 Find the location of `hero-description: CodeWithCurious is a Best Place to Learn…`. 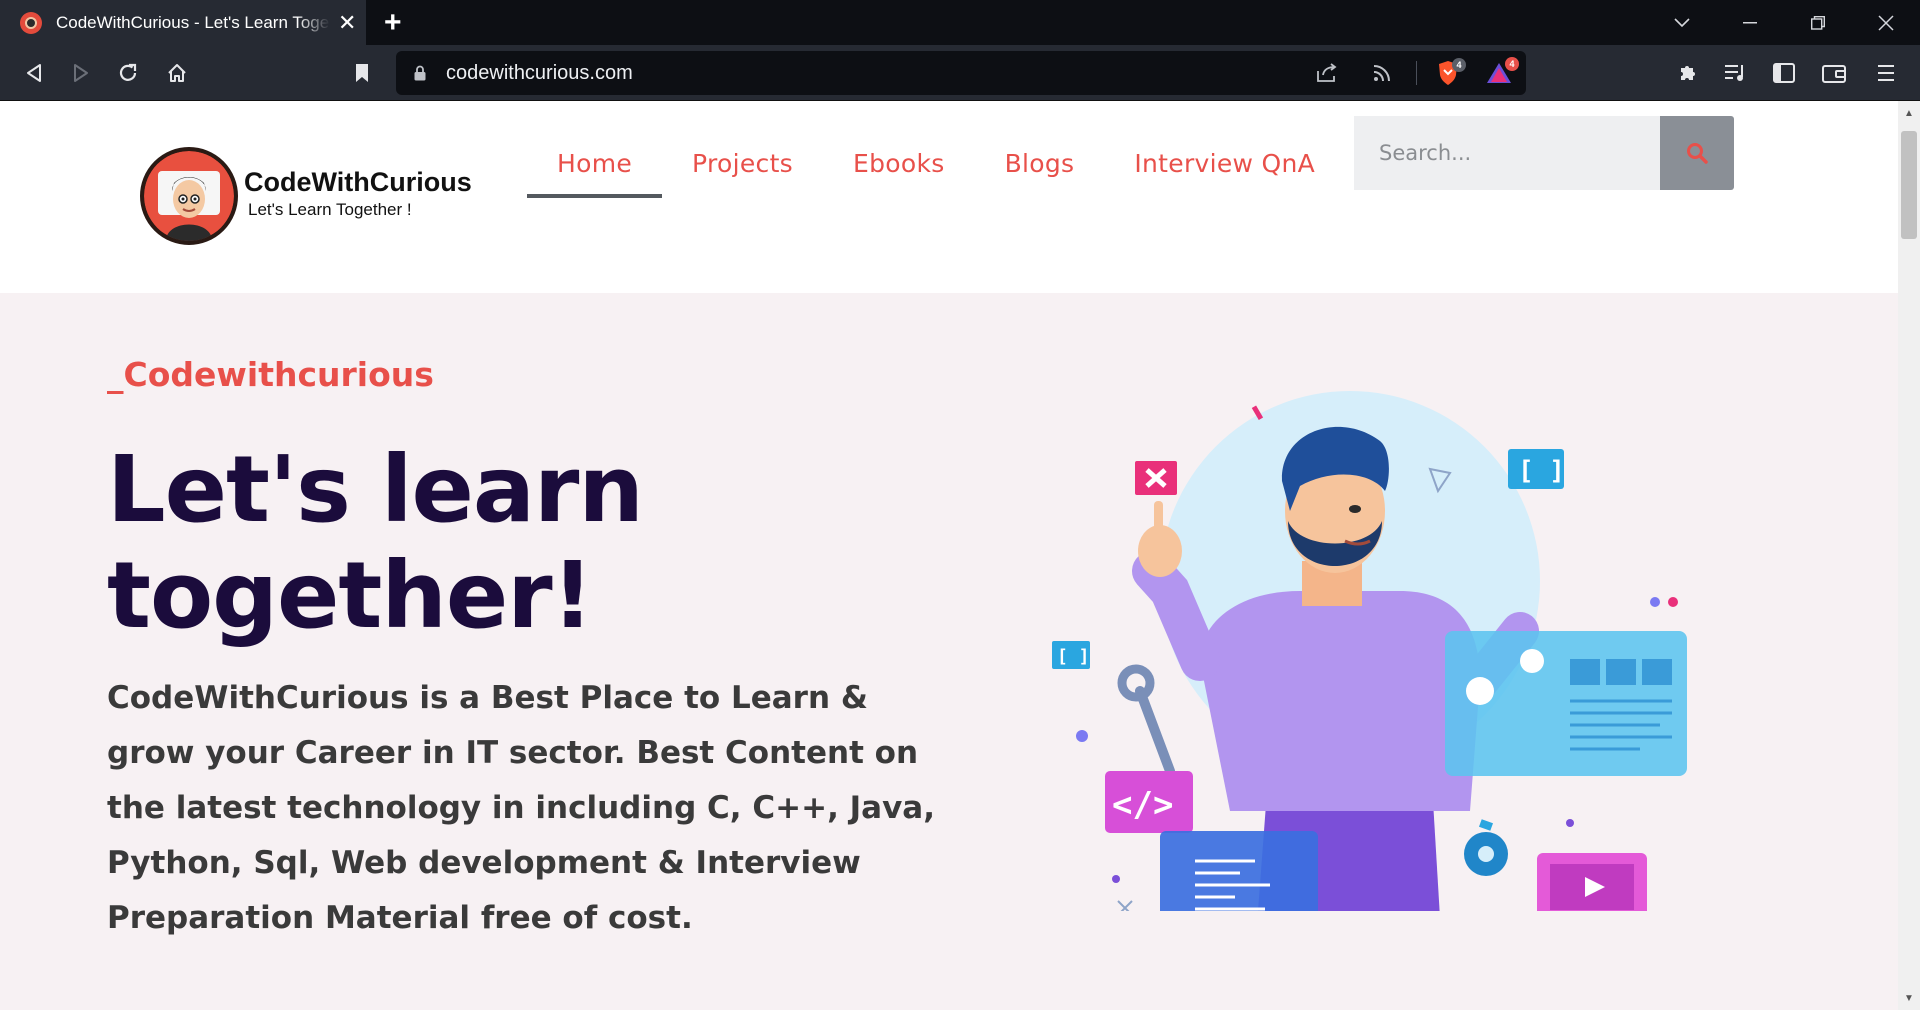

hero-description: CodeWithCurious is a Best Place to Learn… is located at coordinates (521, 808).